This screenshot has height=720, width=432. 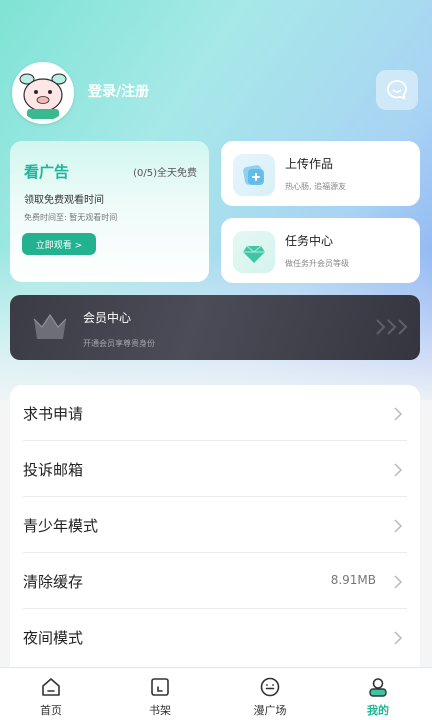 I want to click on ad-description: 领取免费观看时间, so click(x=64, y=200).